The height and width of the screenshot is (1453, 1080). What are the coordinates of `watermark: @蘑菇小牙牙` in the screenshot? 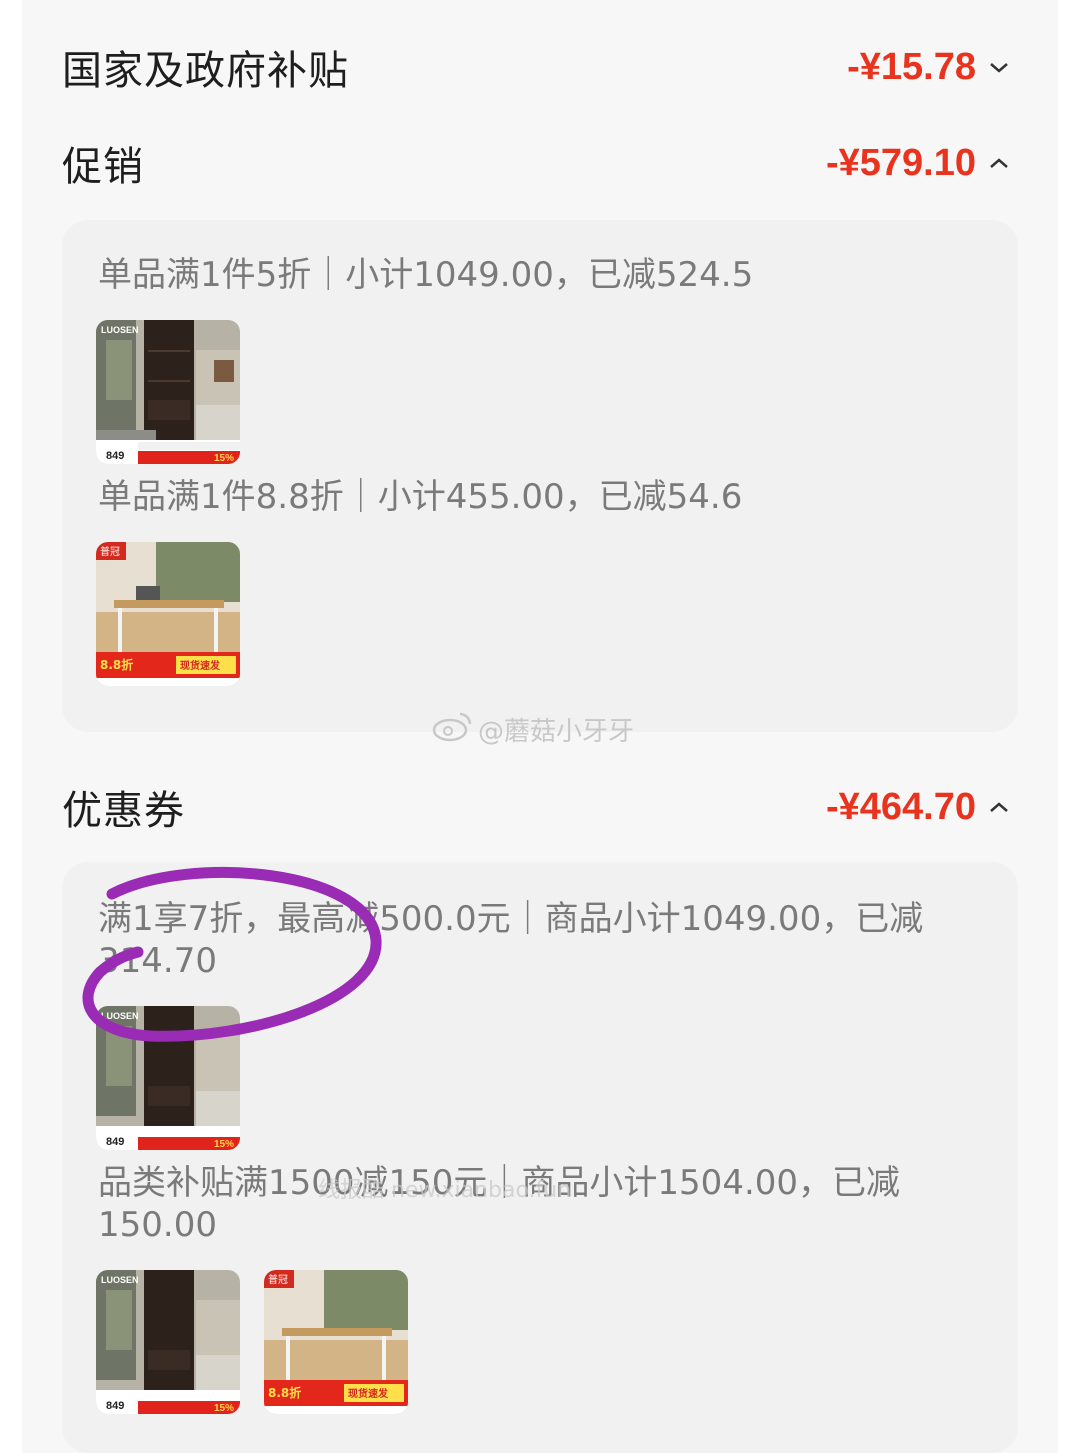 It's located at (533, 729).